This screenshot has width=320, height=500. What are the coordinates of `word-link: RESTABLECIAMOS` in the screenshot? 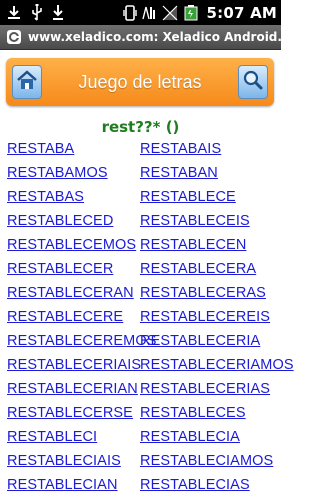 It's located at (207, 461).